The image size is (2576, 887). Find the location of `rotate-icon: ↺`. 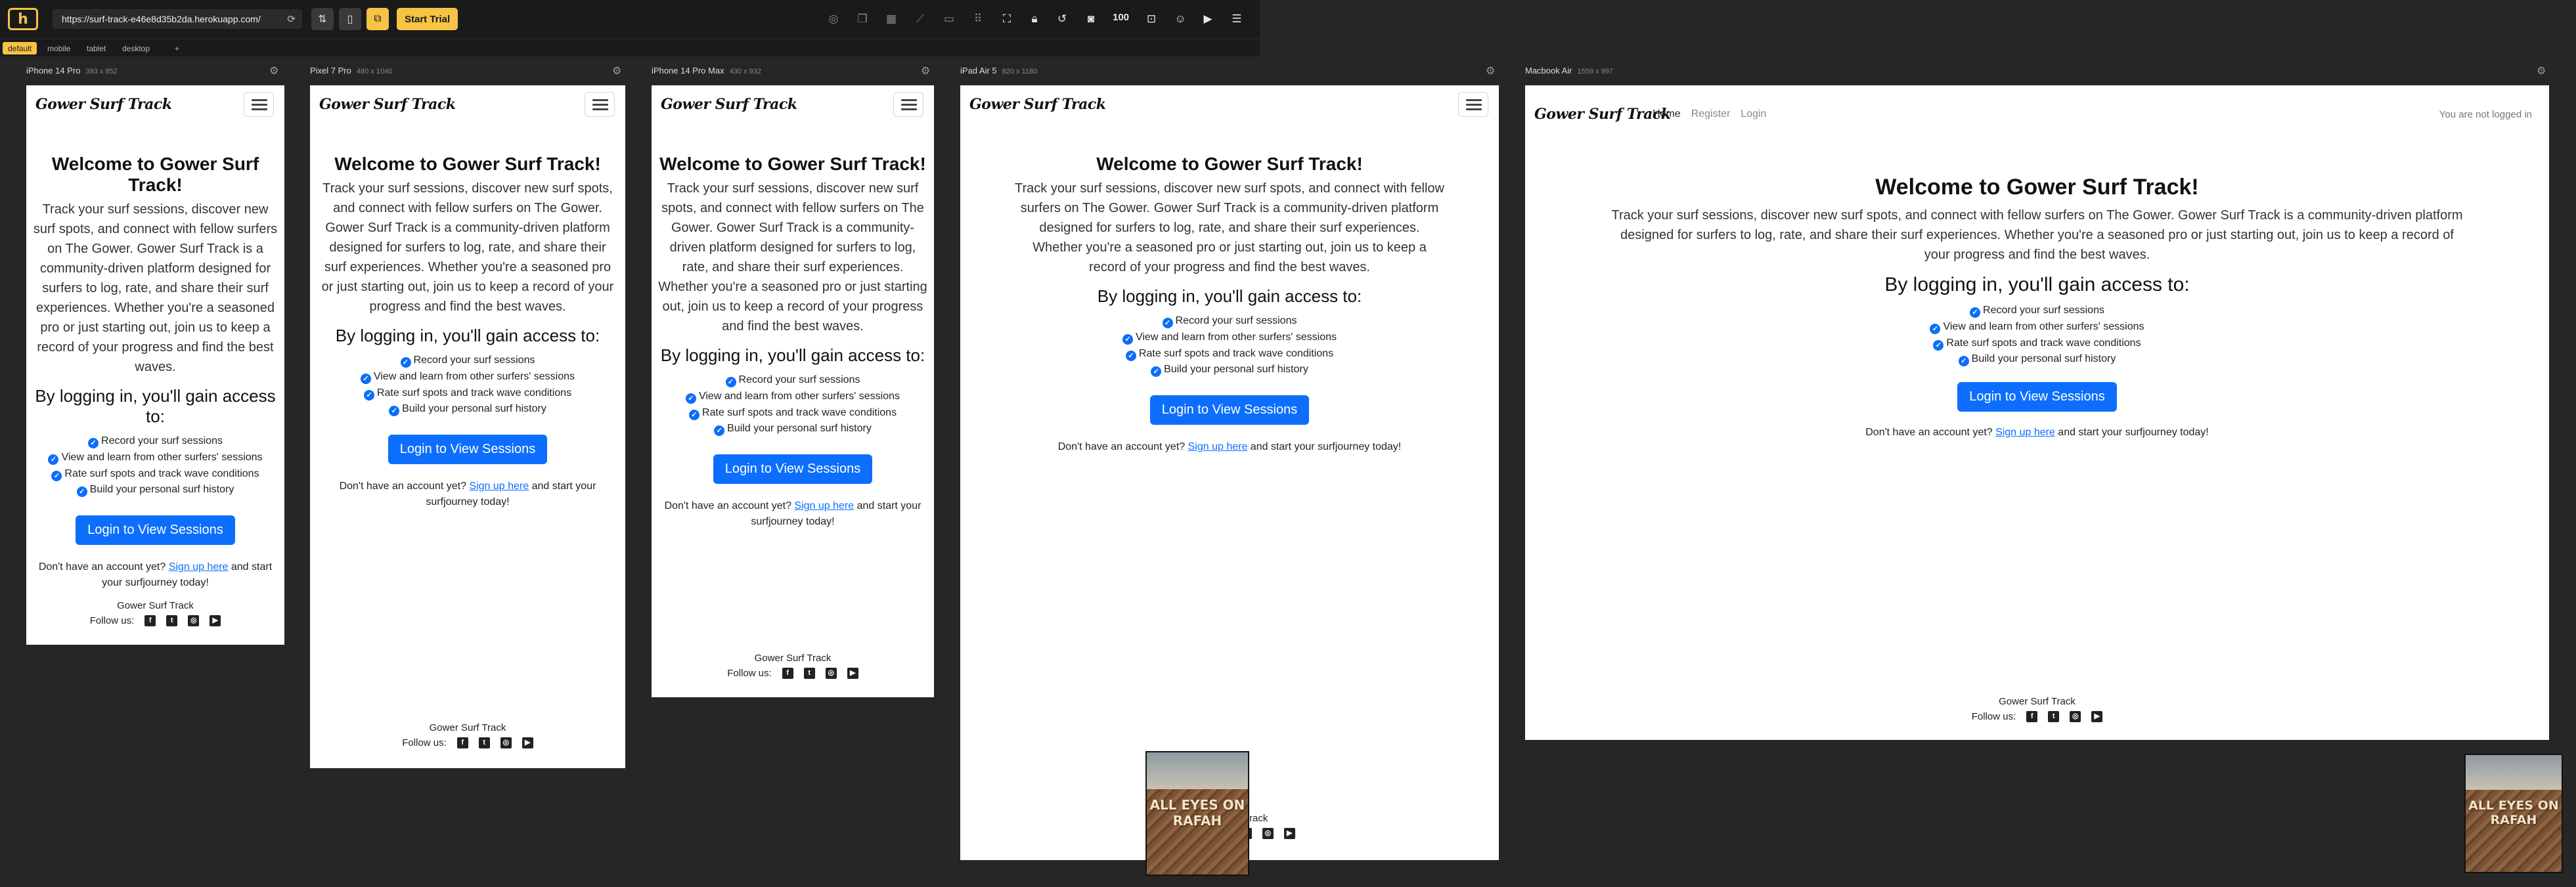

rotate-icon: ↺ is located at coordinates (1062, 19).